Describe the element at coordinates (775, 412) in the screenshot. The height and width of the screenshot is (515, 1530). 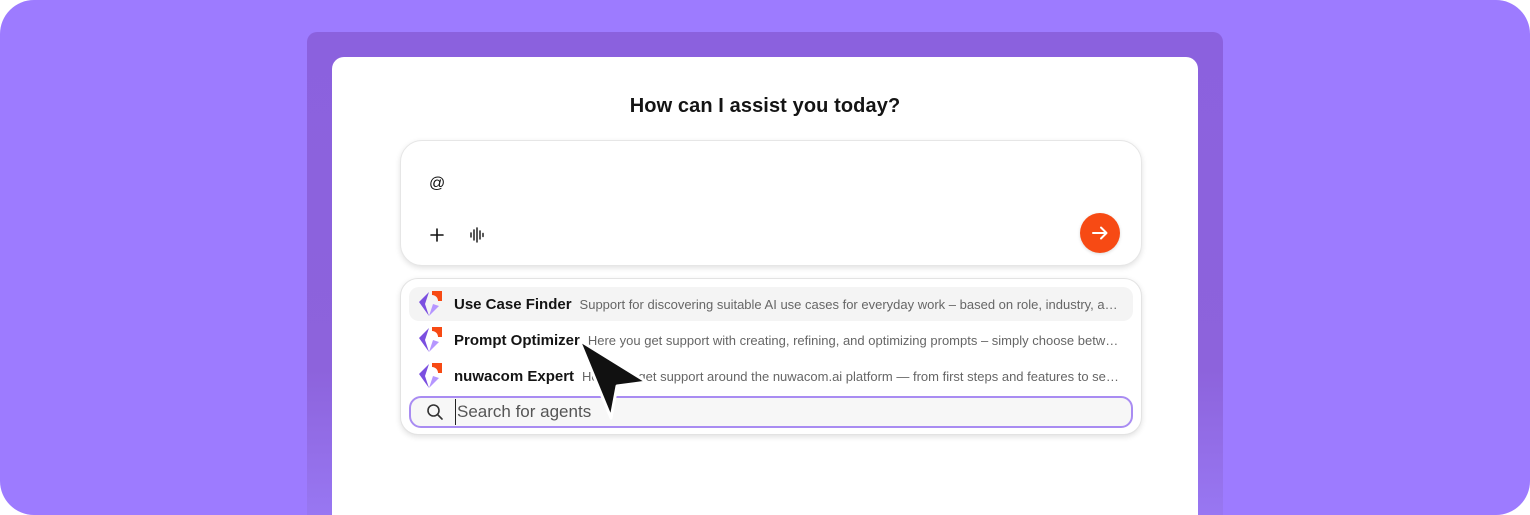
I see `agent-search-input` at that location.